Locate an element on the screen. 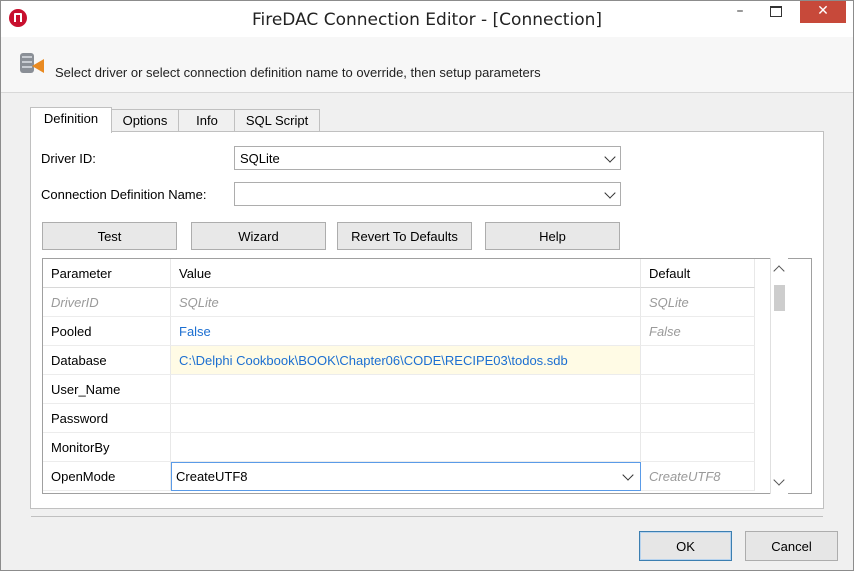 This screenshot has height=571, width=854. revert-to-defaults-button: Revert To Defaults is located at coordinates (404, 236).